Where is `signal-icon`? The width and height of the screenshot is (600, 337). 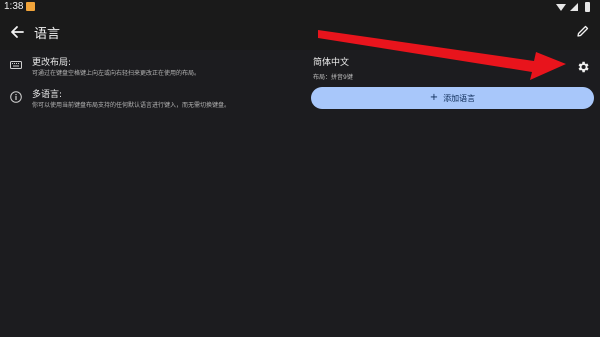 signal-icon is located at coordinates (574, 7).